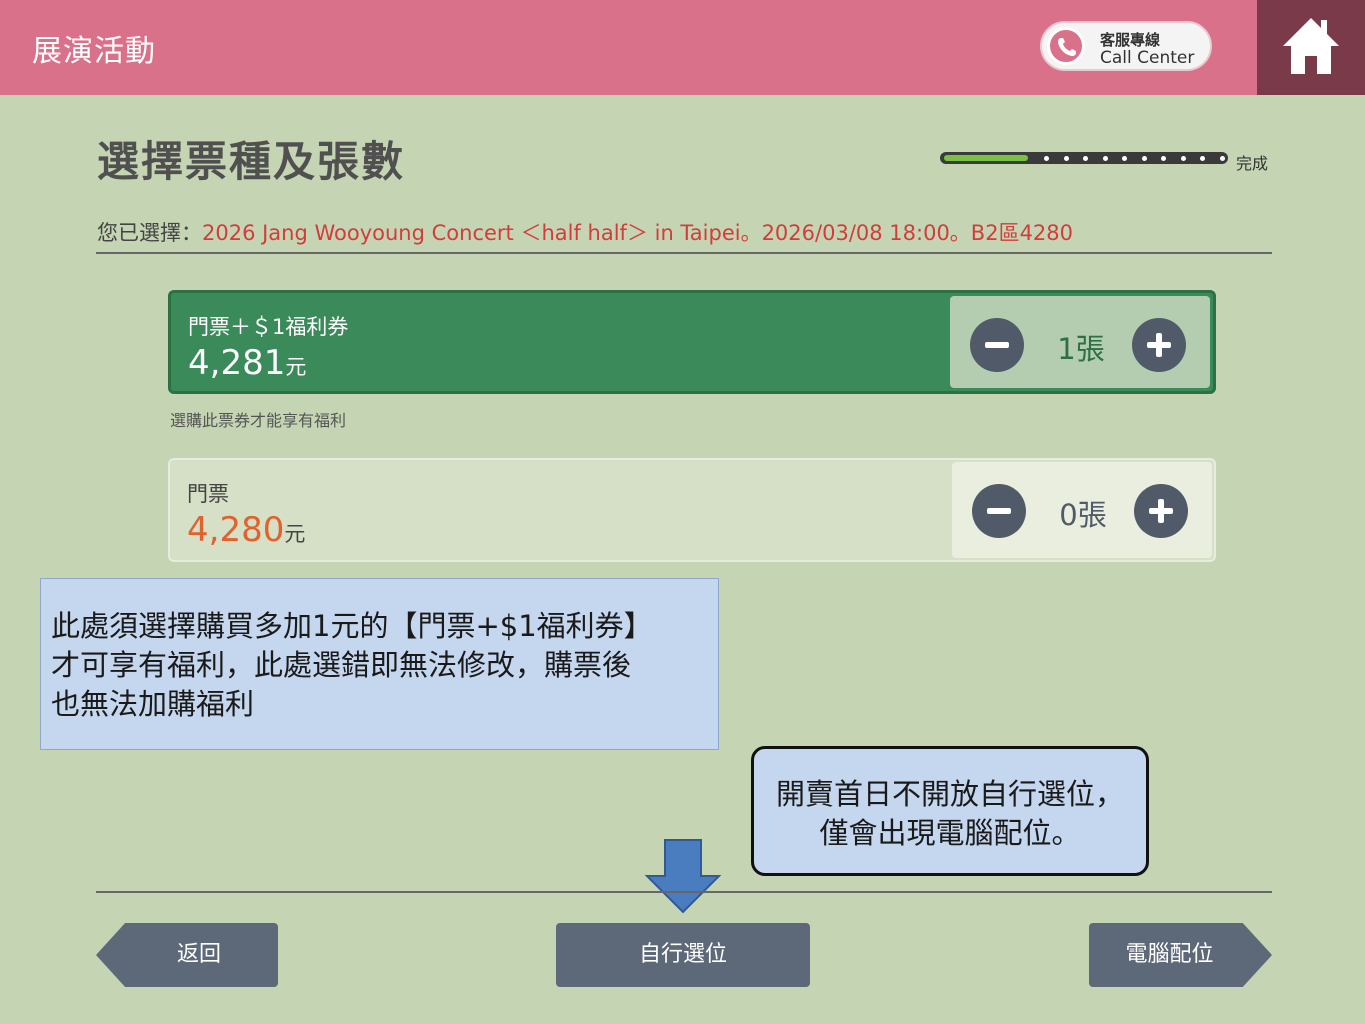  I want to click on back-button-label: 返回, so click(198, 954).